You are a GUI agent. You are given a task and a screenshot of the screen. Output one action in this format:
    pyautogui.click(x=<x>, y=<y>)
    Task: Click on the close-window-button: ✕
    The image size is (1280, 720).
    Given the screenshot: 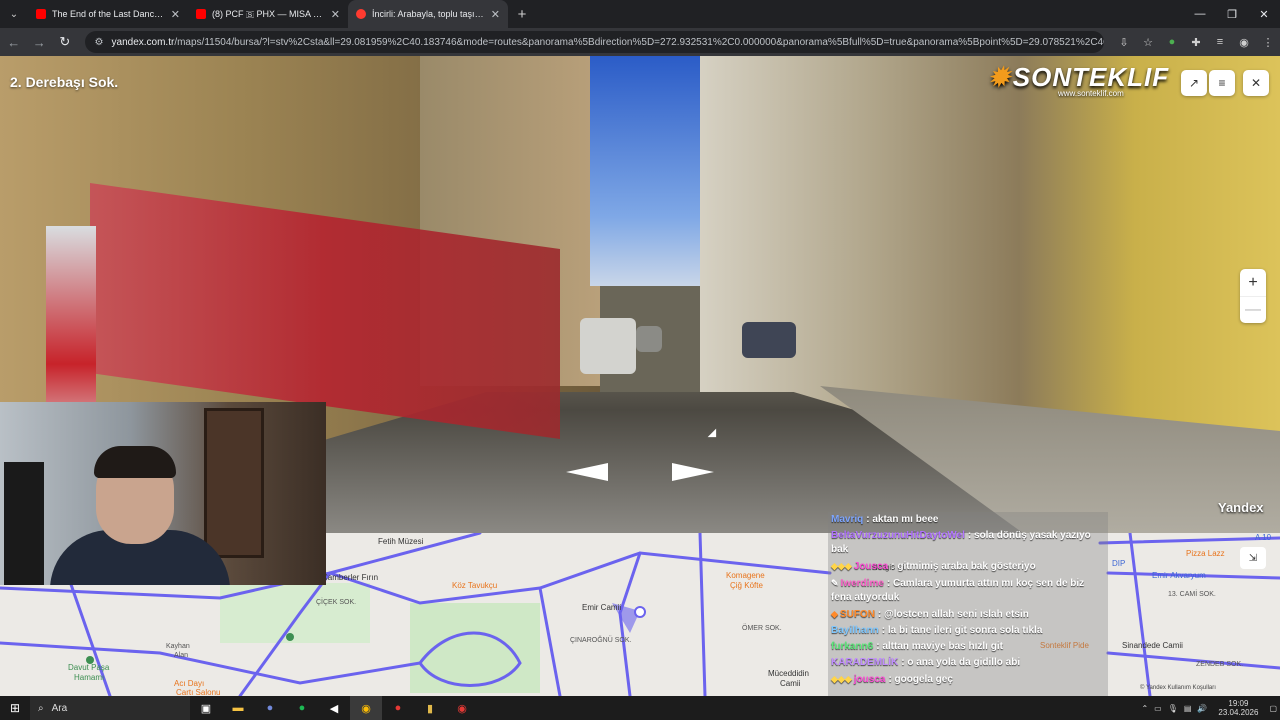 What is the action you would take?
    pyautogui.click(x=1264, y=14)
    